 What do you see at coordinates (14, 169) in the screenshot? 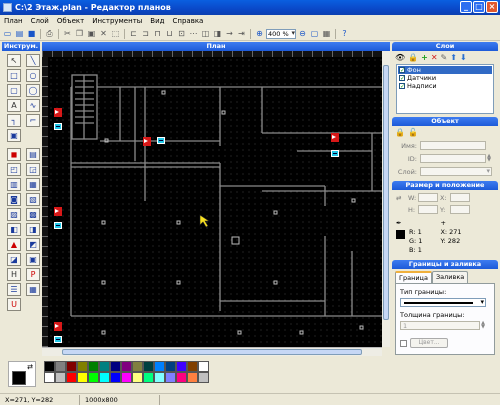
I see `room-tool-icon: ◰` at bounding box center [14, 169].